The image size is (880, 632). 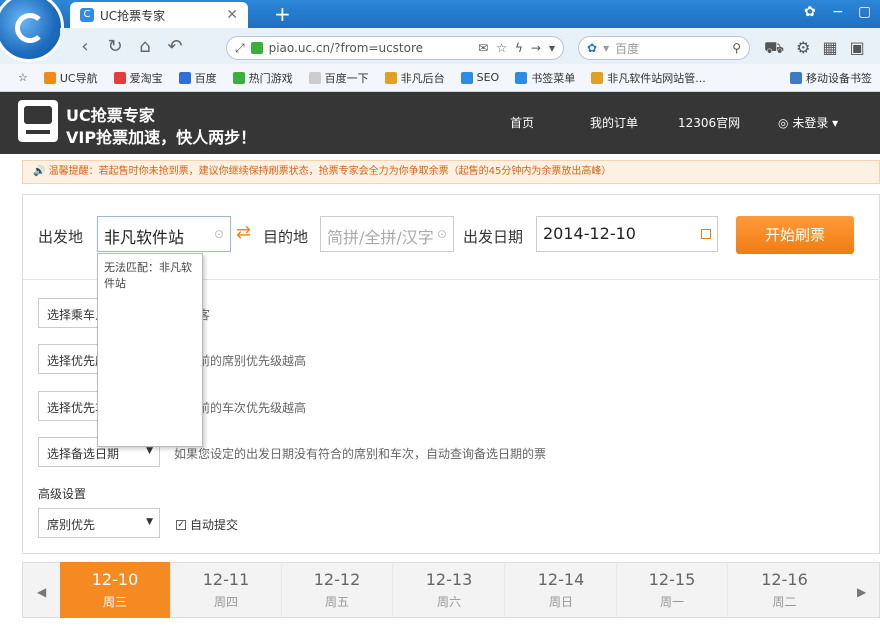 I want to click on bookmark-1: 爱淘宝, so click(x=138, y=78).